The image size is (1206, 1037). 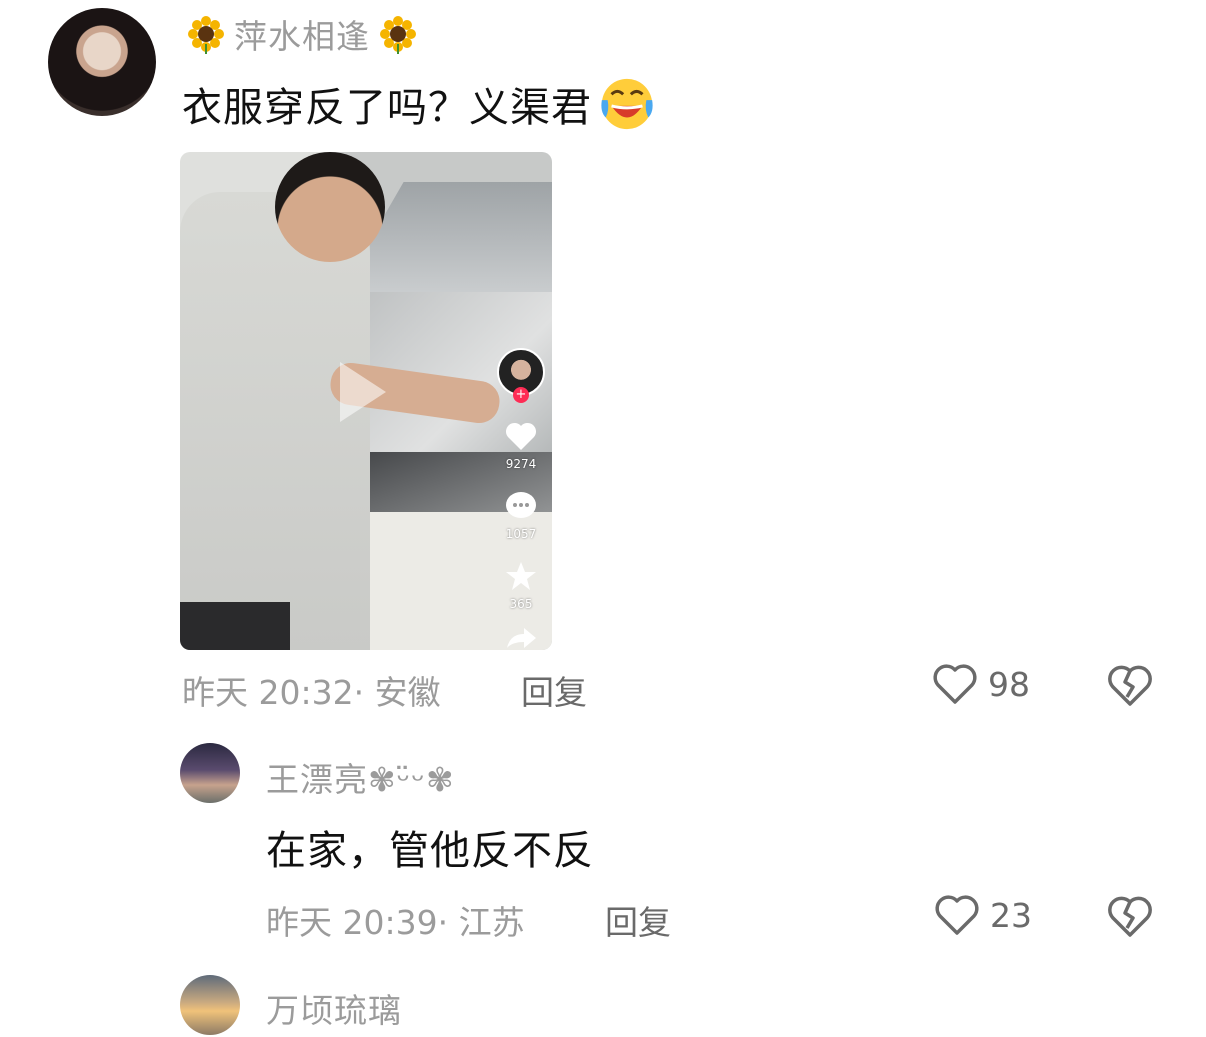 What do you see at coordinates (311, 692) in the screenshot?
I see `comment-time-location: 昨天 20:32· 安徽` at bounding box center [311, 692].